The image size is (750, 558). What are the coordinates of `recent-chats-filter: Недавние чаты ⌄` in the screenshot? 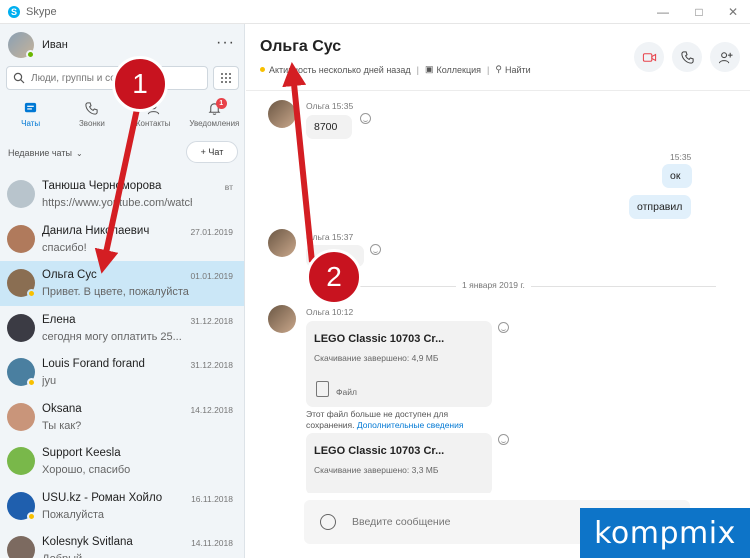 It's located at (45, 153).